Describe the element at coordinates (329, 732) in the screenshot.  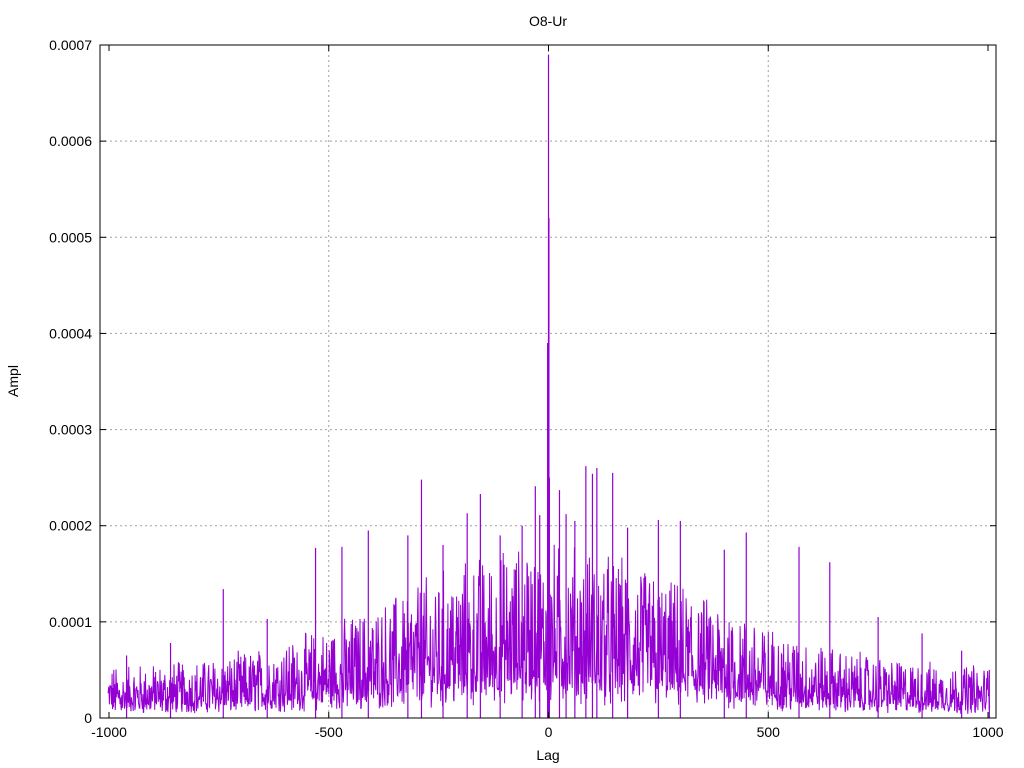
I see `x-tick-label: -500` at that location.